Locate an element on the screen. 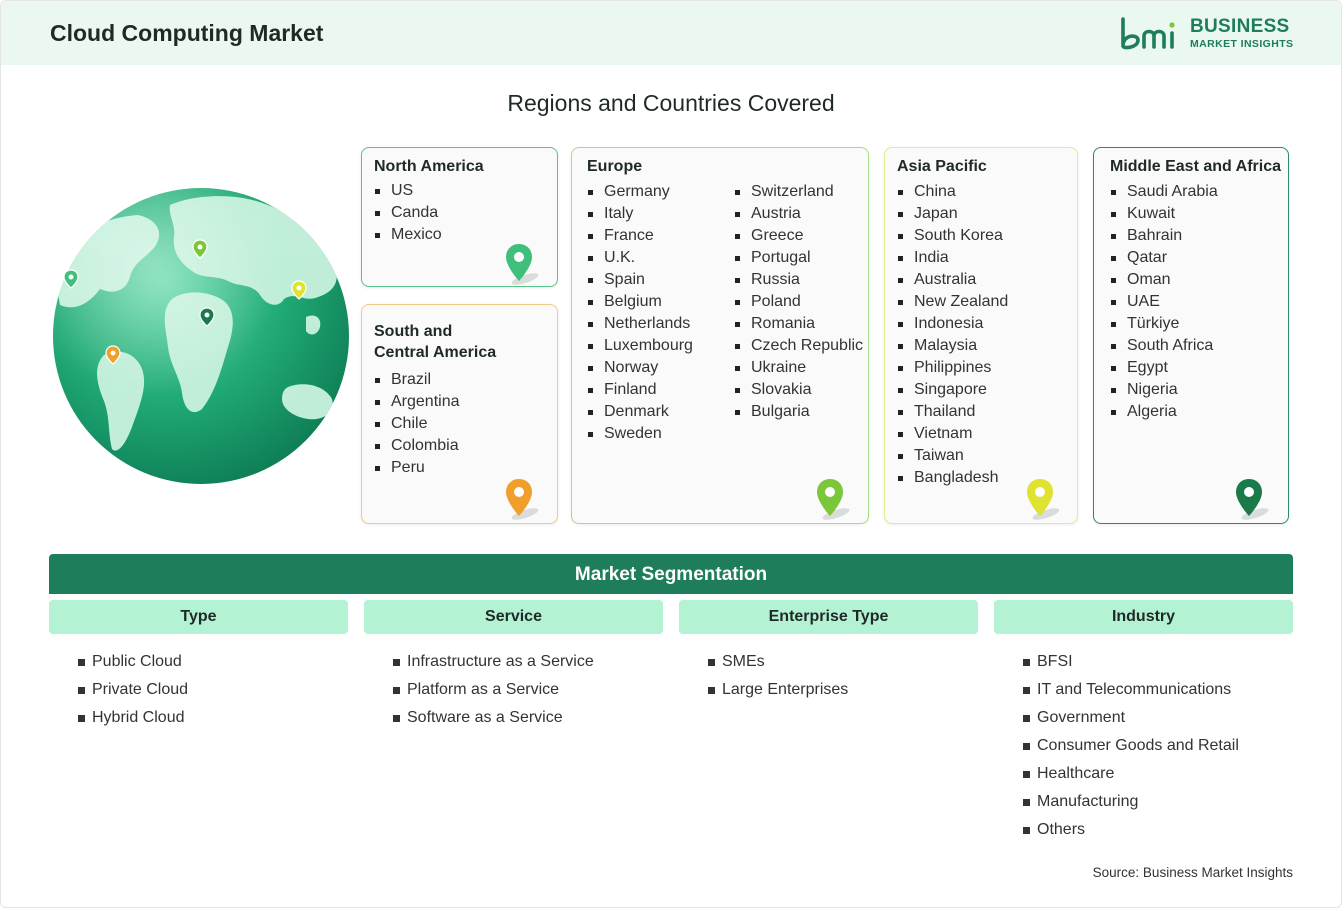  segment-item: Private Cloud is located at coordinates (133, 690).